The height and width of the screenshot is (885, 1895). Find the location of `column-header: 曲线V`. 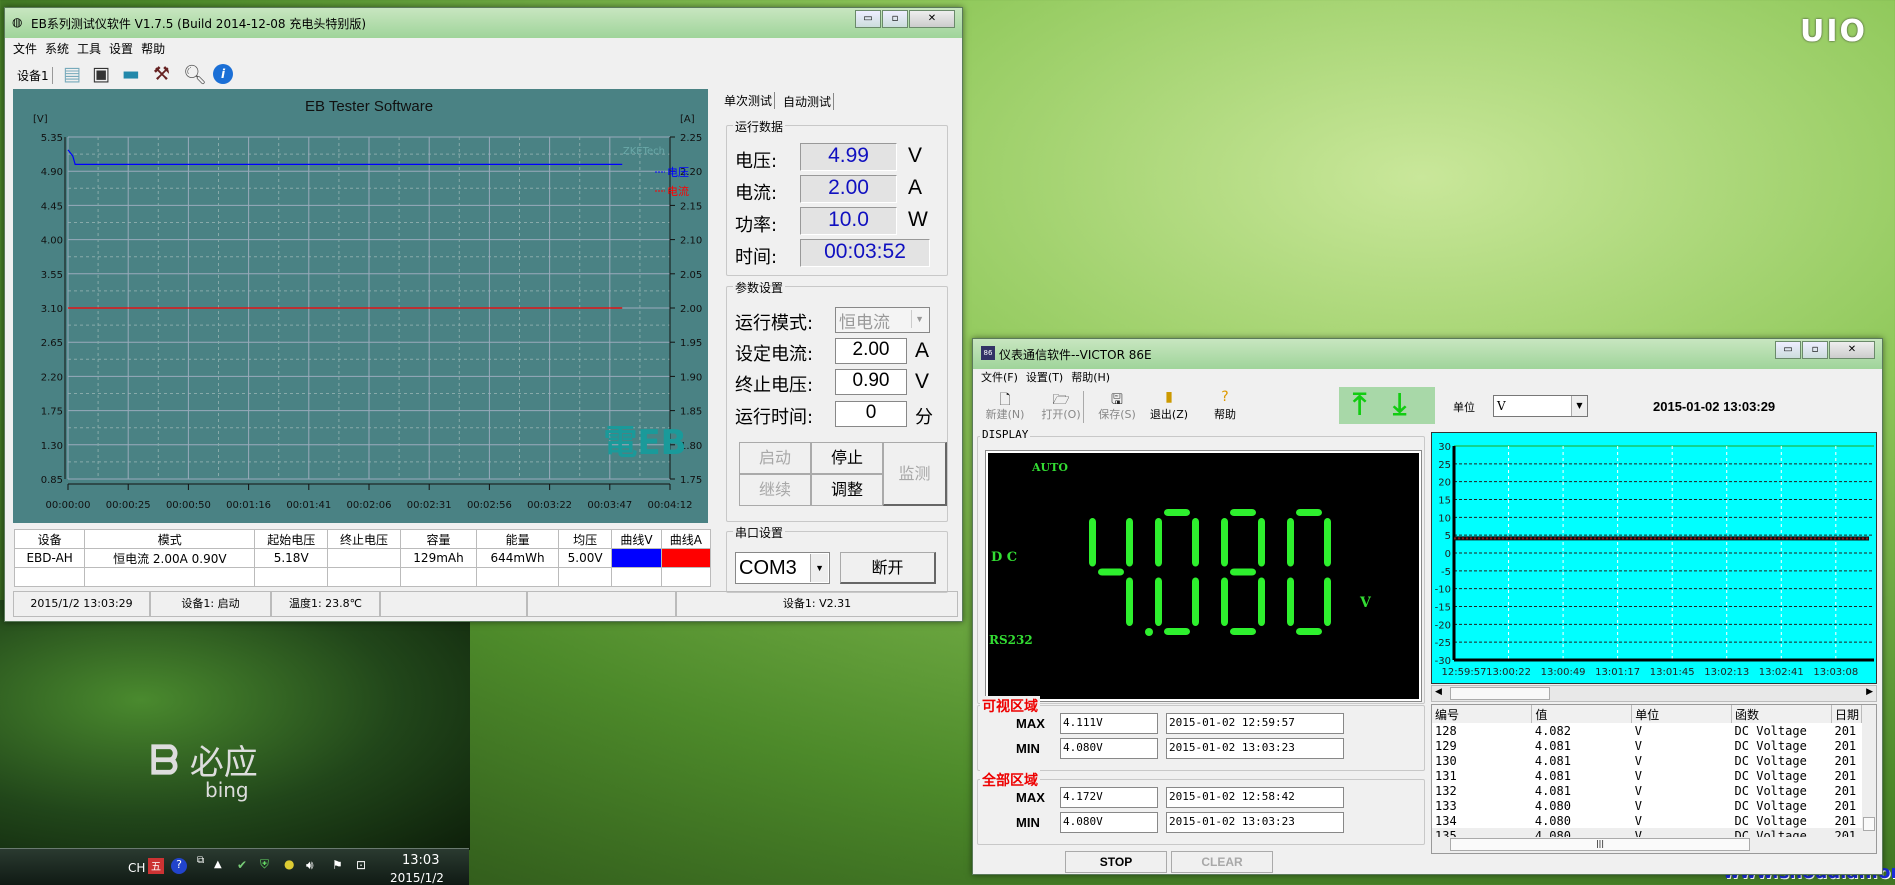

column-header: 曲线V is located at coordinates (636, 539).